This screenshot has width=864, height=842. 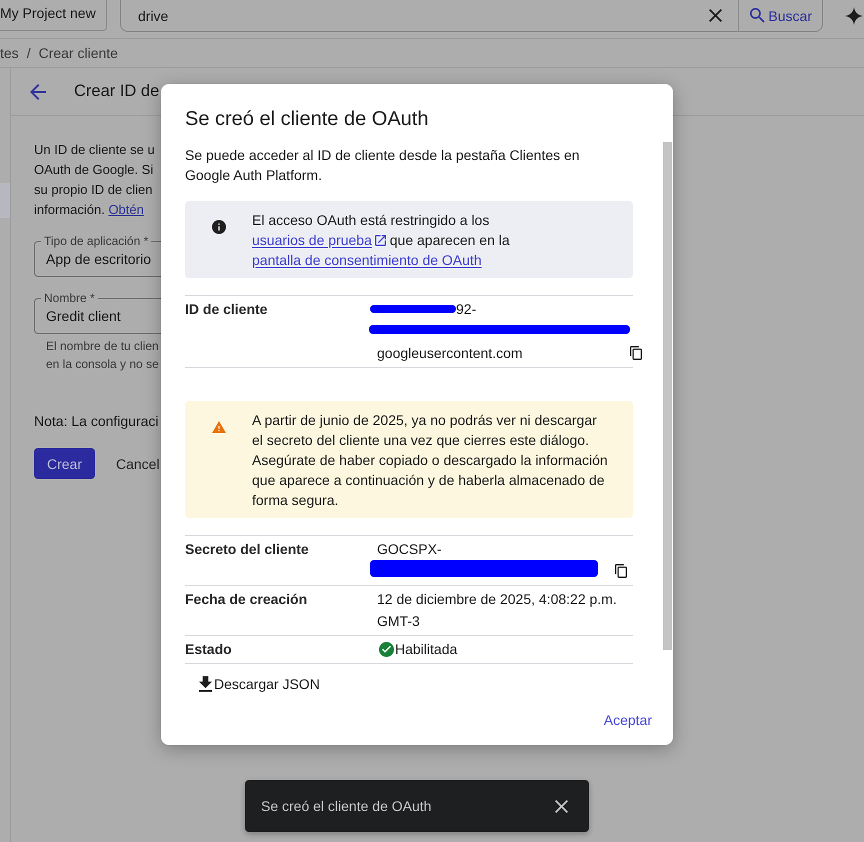 What do you see at coordinates (38, 92) in the screenshot?
I see `back-arrow-icon` at bounding box center [38, 92].